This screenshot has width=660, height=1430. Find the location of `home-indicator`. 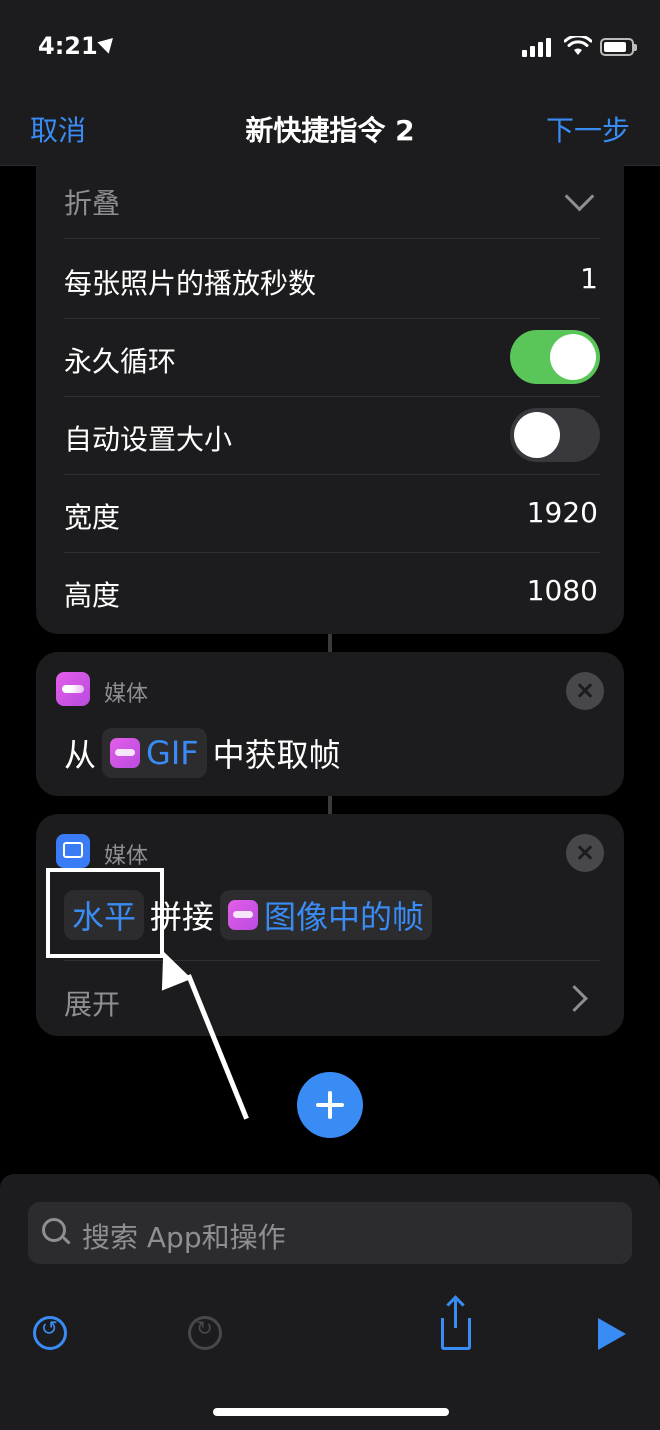

home-indicator is located at coordinates (331, 1412).